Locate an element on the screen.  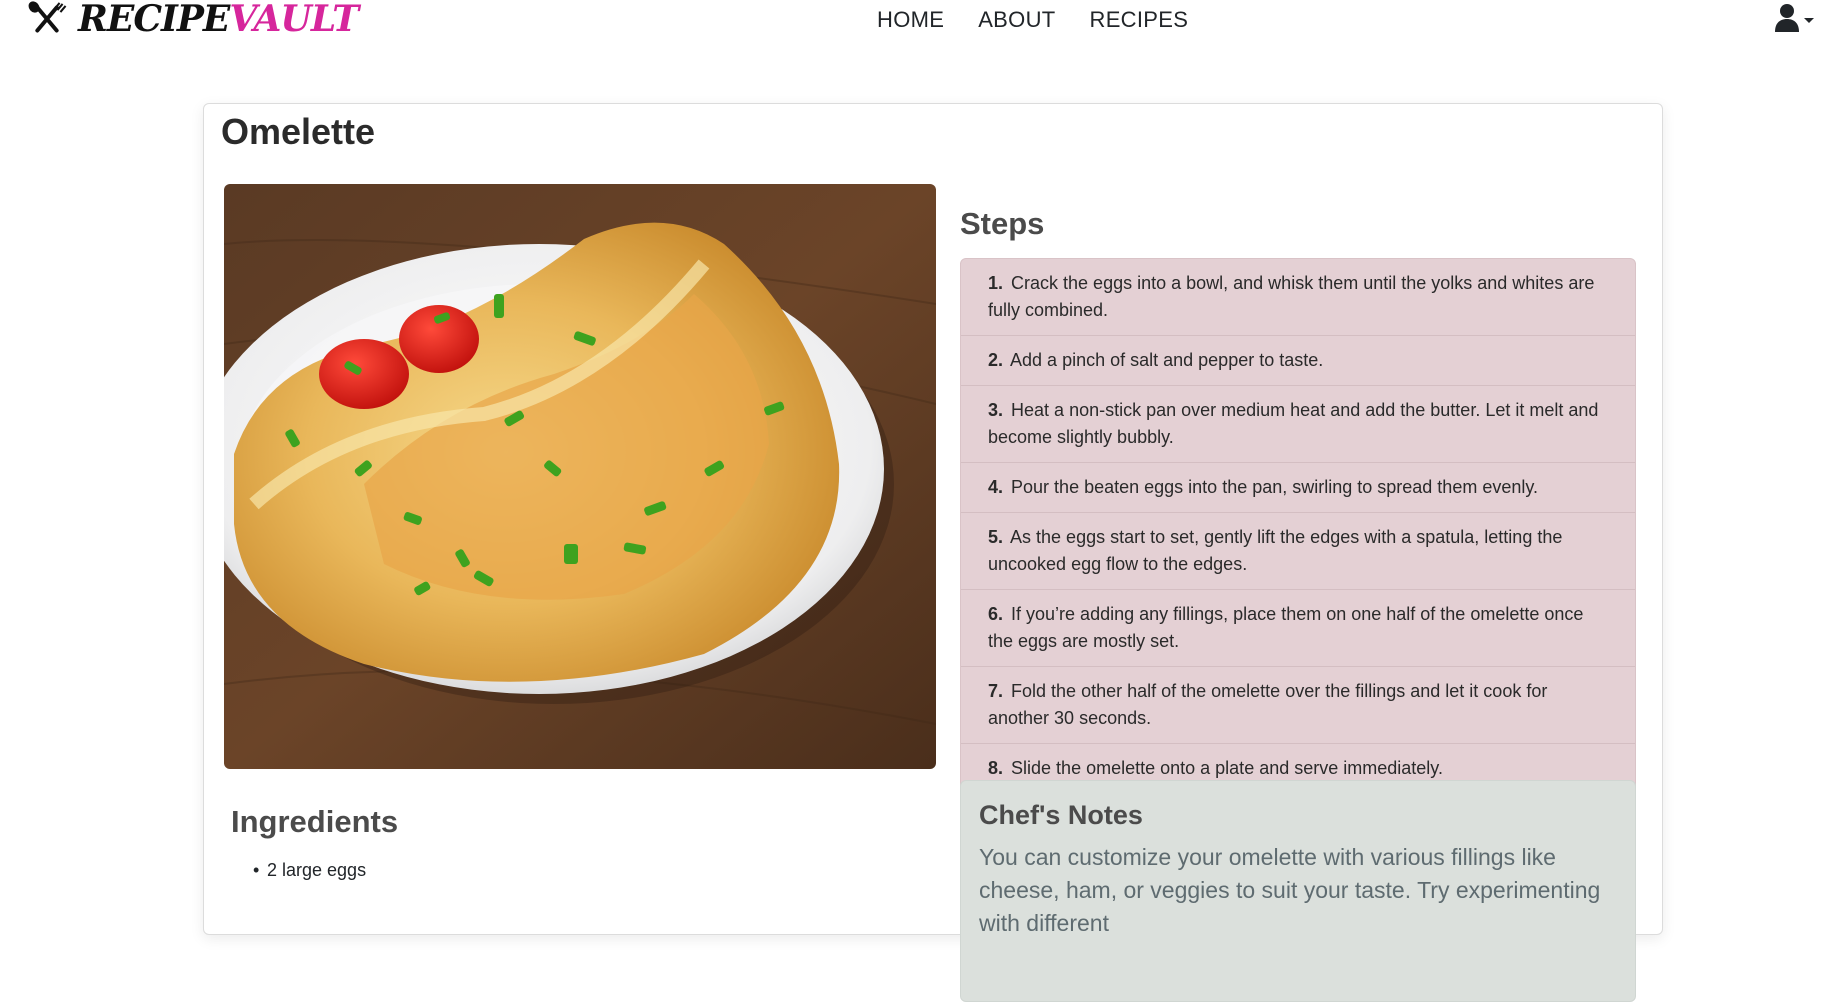
caret-down-icon is located at coordinates (1809, 20).